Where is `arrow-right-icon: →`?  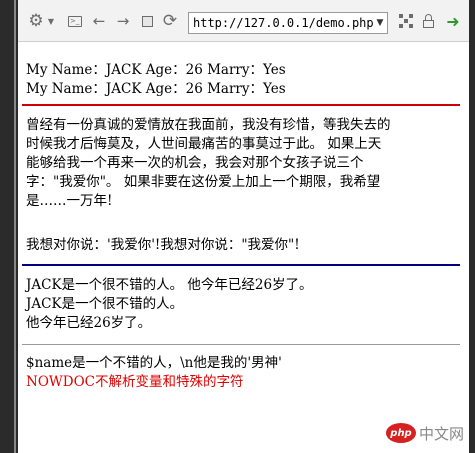
arrow-right-icon: → is located at coordinates (123, 21).